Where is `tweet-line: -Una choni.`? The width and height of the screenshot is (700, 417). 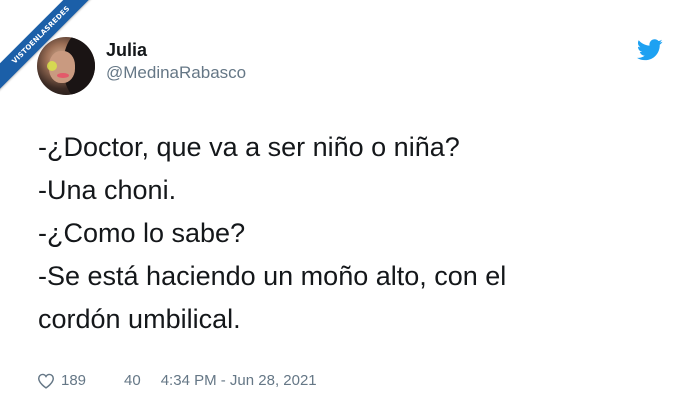
tweet-line: -Una choni. is located at coordinates (107, 190).